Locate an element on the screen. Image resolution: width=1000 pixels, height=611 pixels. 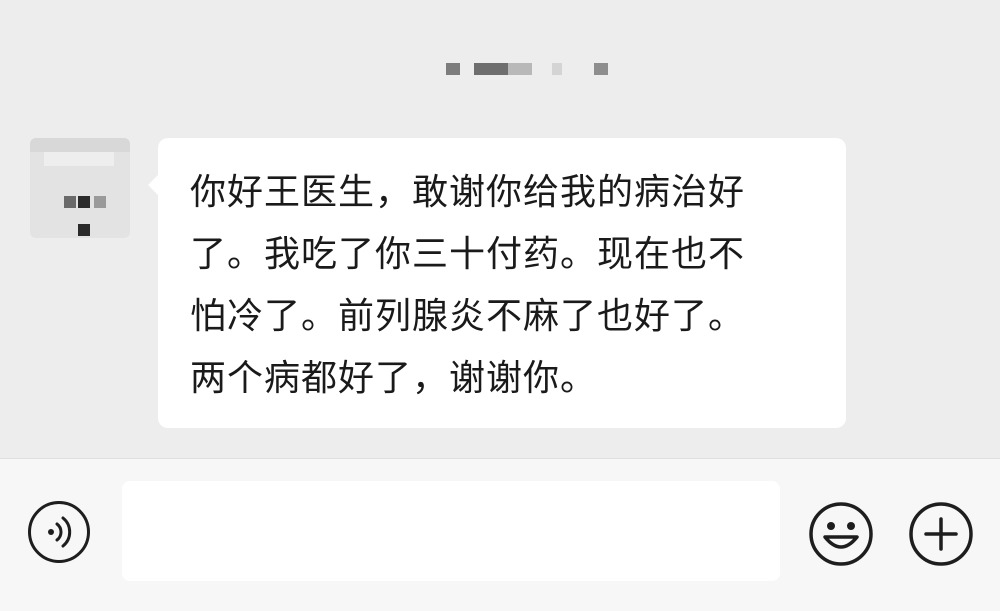
plus-button is located at coordinates (941, 534).